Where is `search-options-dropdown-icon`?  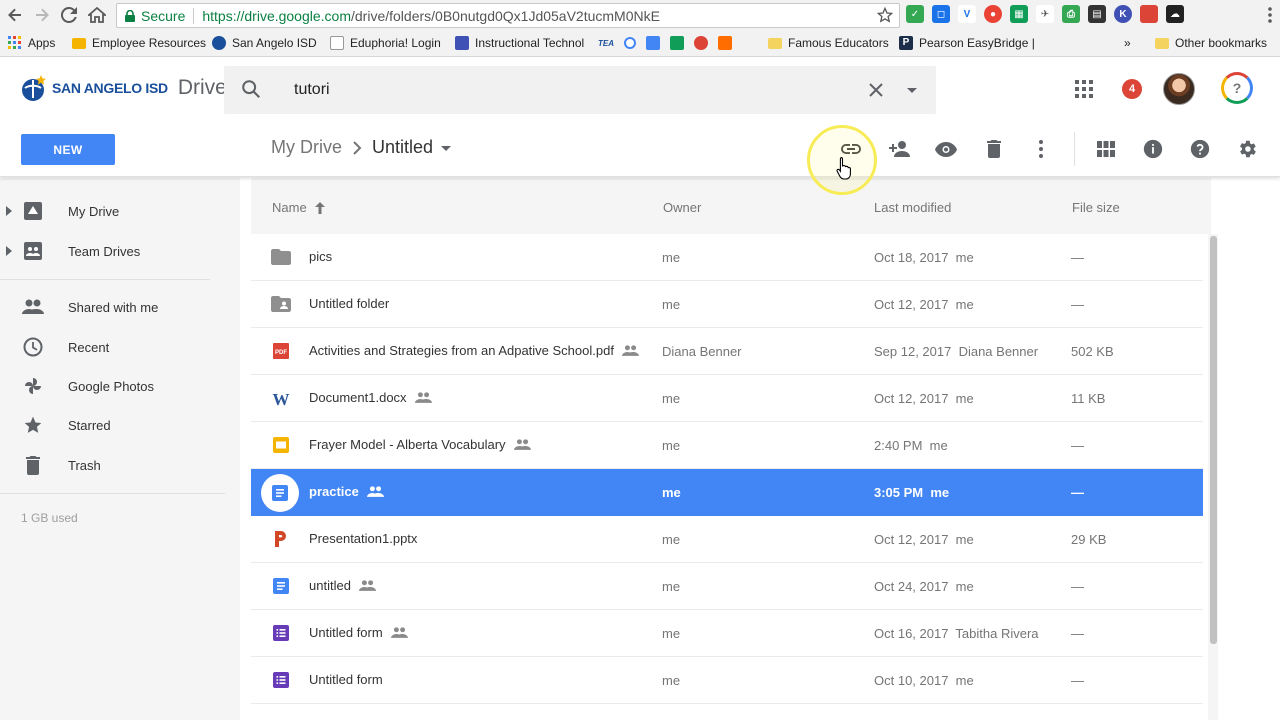
search-options-dropdown-icon is located at coordinates (912, 90).